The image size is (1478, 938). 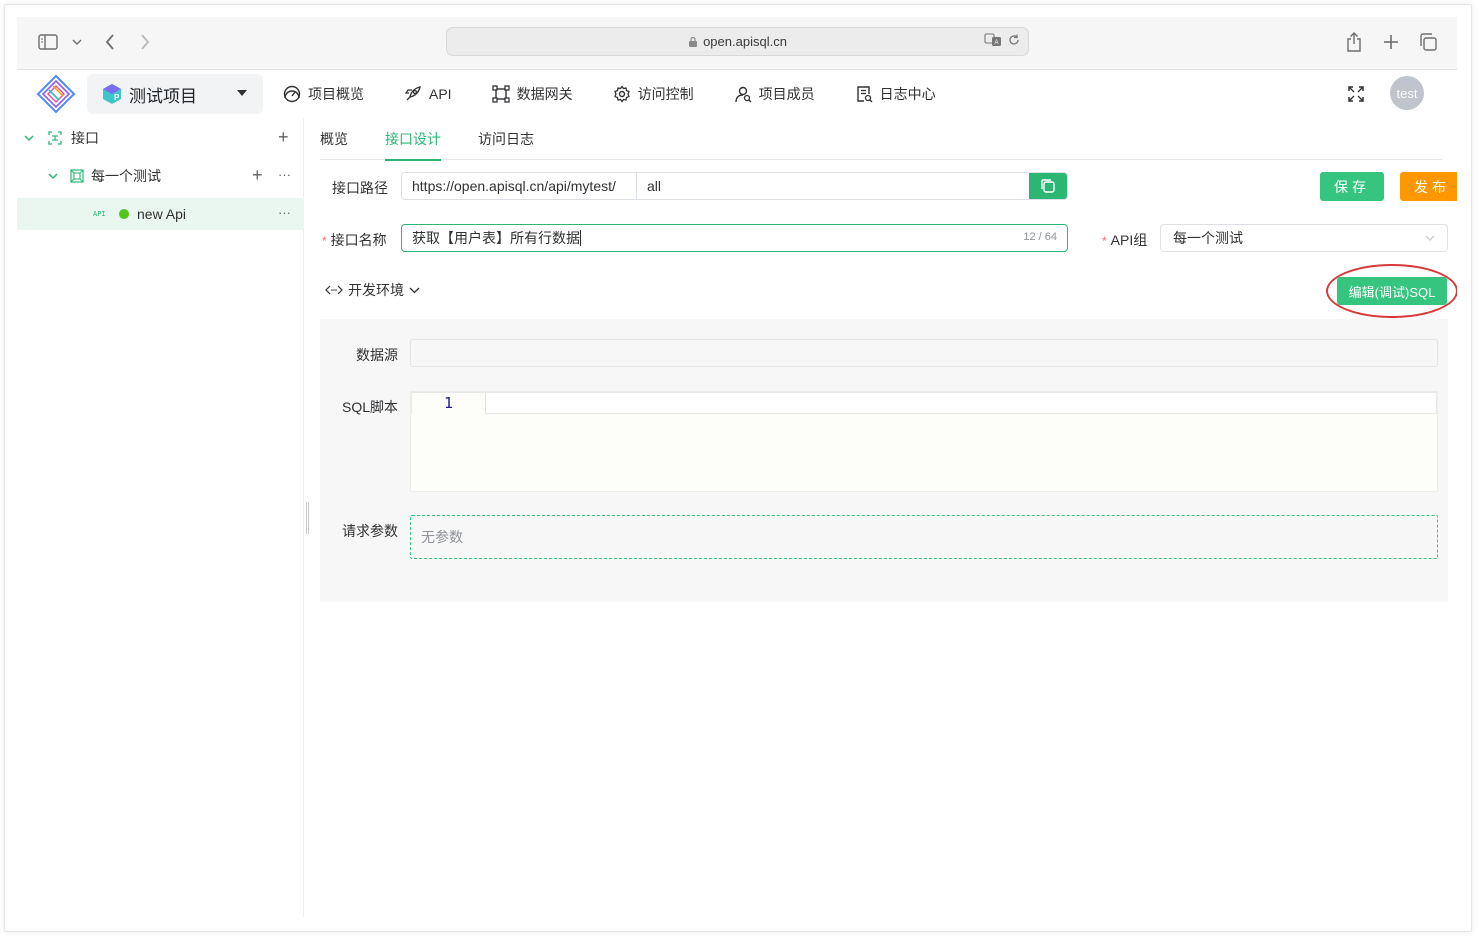 I want to click on gear-icon, so click(x=621, y=94).